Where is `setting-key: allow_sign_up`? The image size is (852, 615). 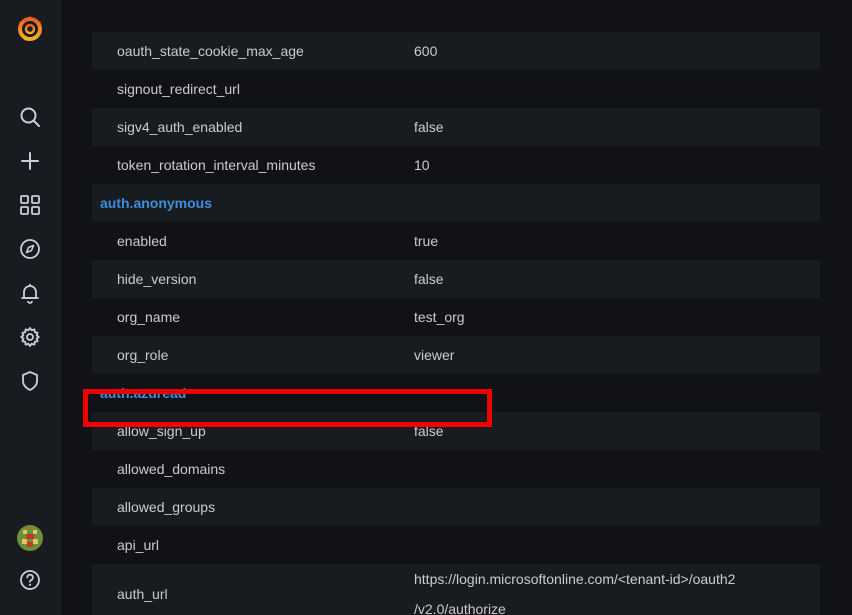
setting-key: allow_sign_up is located at coordinates (161, 431).